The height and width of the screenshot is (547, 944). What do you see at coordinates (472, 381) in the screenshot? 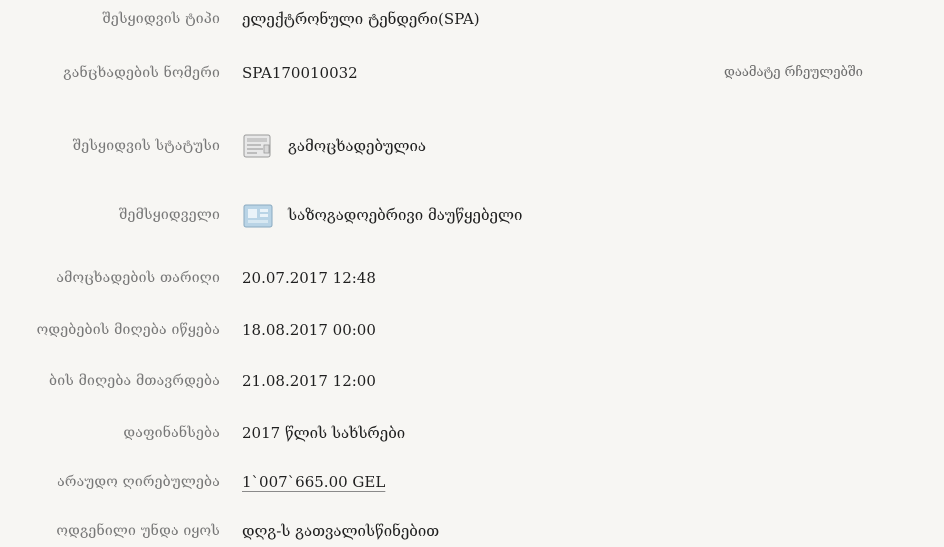
I see `row-offers-end: ბის მიღება მთავრდება 21.08.2017 12:00` at bounding box center [472, 381].